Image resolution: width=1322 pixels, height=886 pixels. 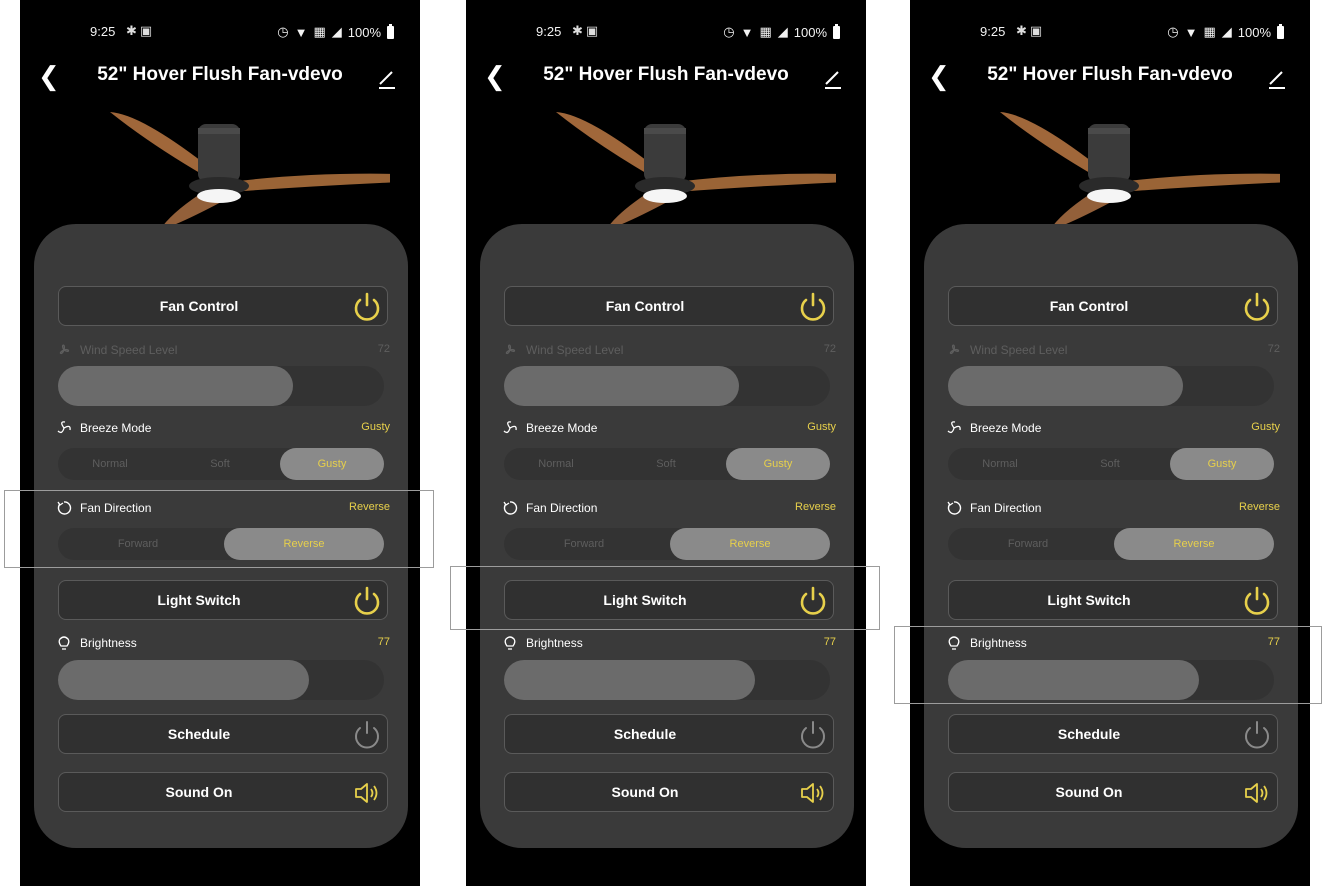 I want to click on highlight-fan-direction, so click(x=219, y=529).